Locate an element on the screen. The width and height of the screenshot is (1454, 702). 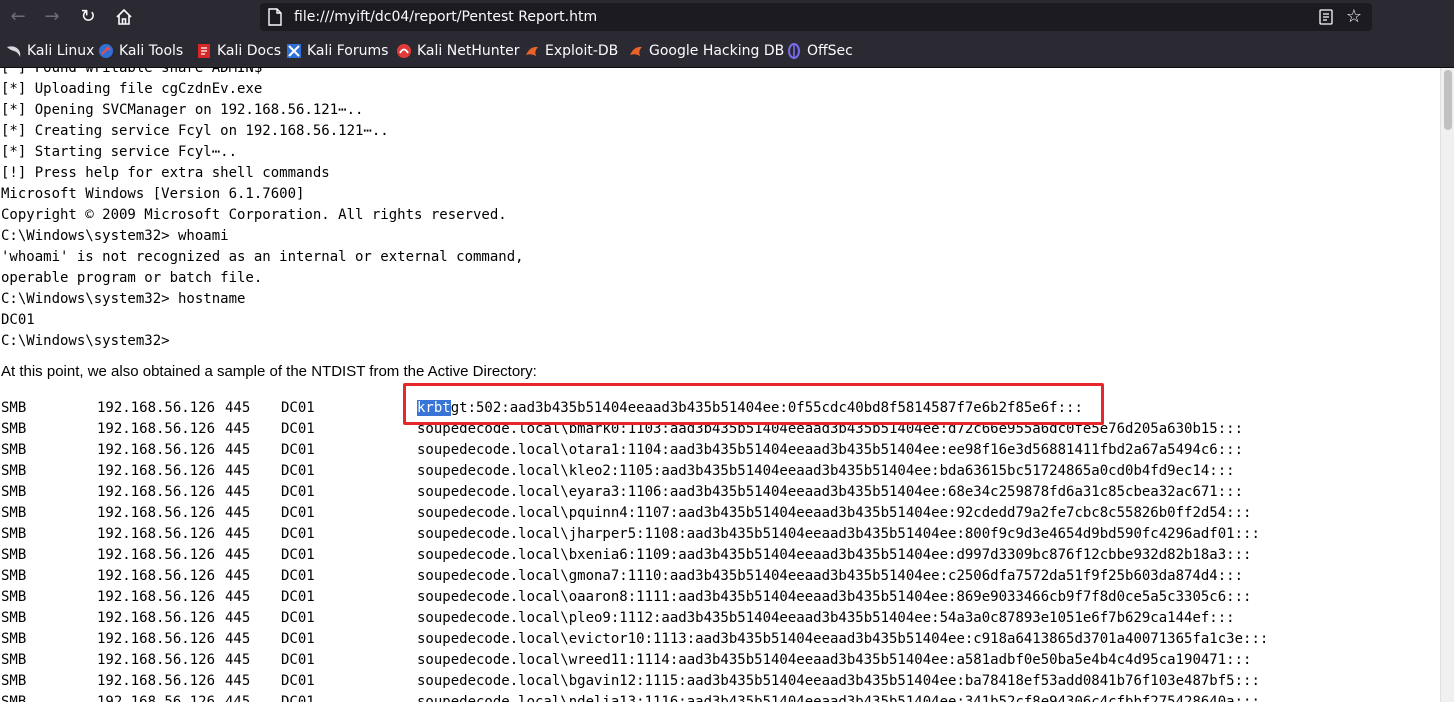
forward-arrow-icon: → is located at coordinates (52, 17).